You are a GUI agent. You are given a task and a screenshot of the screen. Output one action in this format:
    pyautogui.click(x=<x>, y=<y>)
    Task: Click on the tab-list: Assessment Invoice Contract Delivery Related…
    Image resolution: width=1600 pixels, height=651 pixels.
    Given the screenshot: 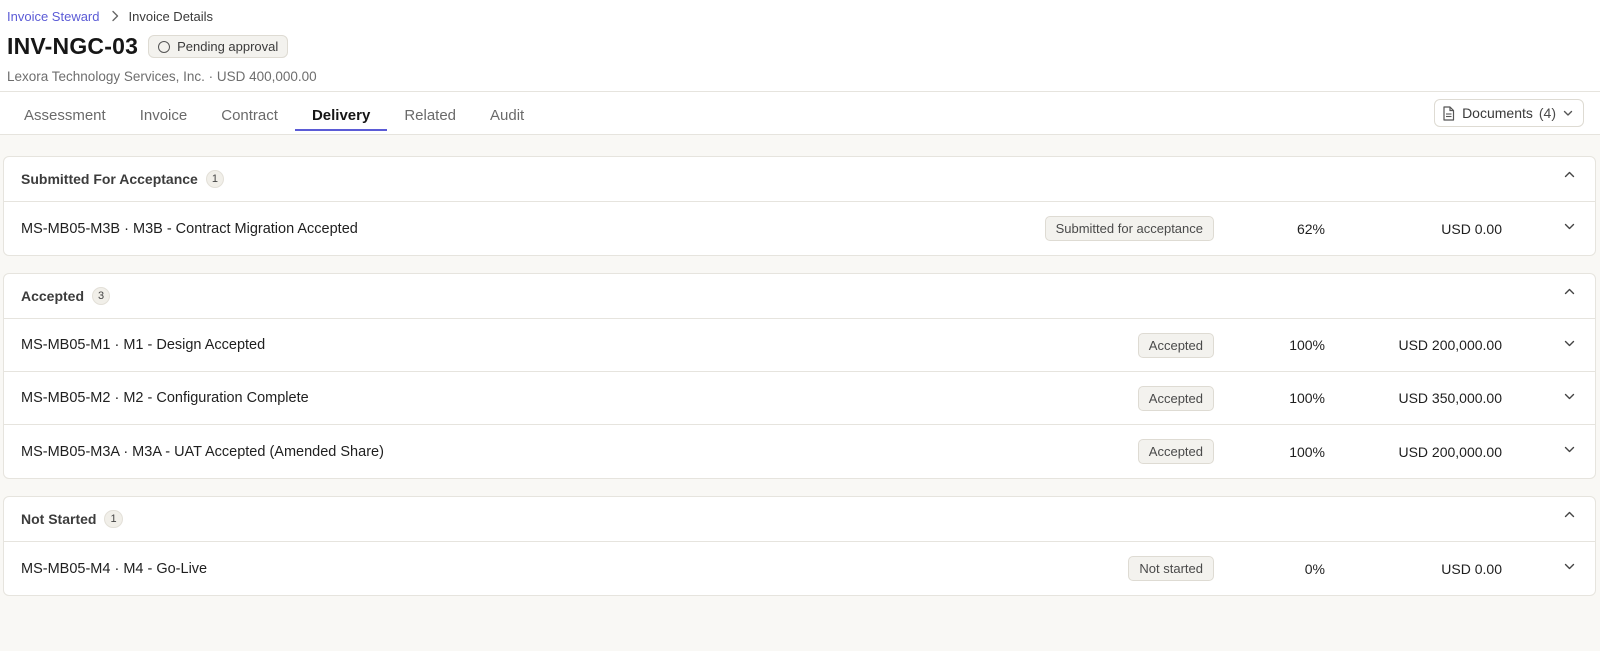 What is the action you would take?
    pyautogui.click(x=803, y=113)
    